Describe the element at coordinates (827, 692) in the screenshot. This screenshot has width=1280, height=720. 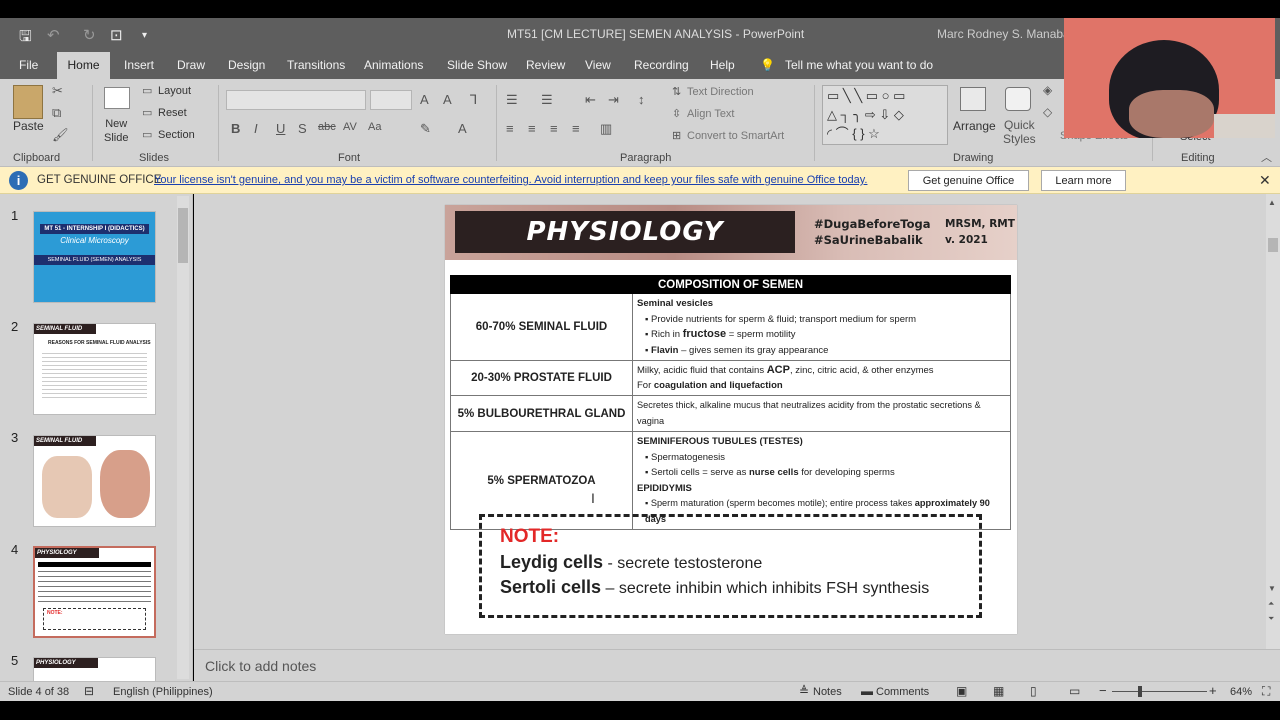
I see `notes-button: Notes` at that location.